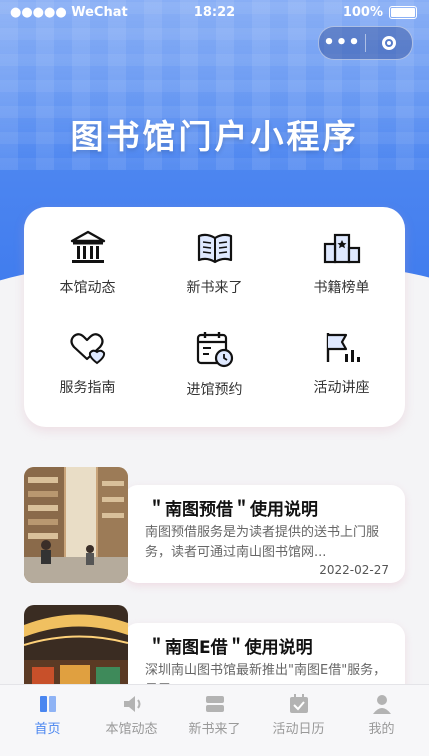  I want to click on menu-item-reservation: 进馆预约, so click(214, 357).